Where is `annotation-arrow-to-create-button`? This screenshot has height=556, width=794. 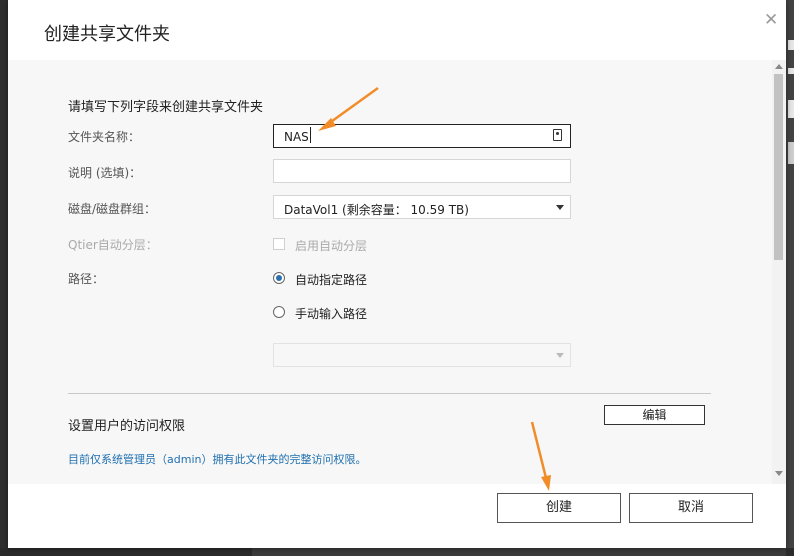
annotation-arrow-to-create-button is located at coordinates (540, 456).